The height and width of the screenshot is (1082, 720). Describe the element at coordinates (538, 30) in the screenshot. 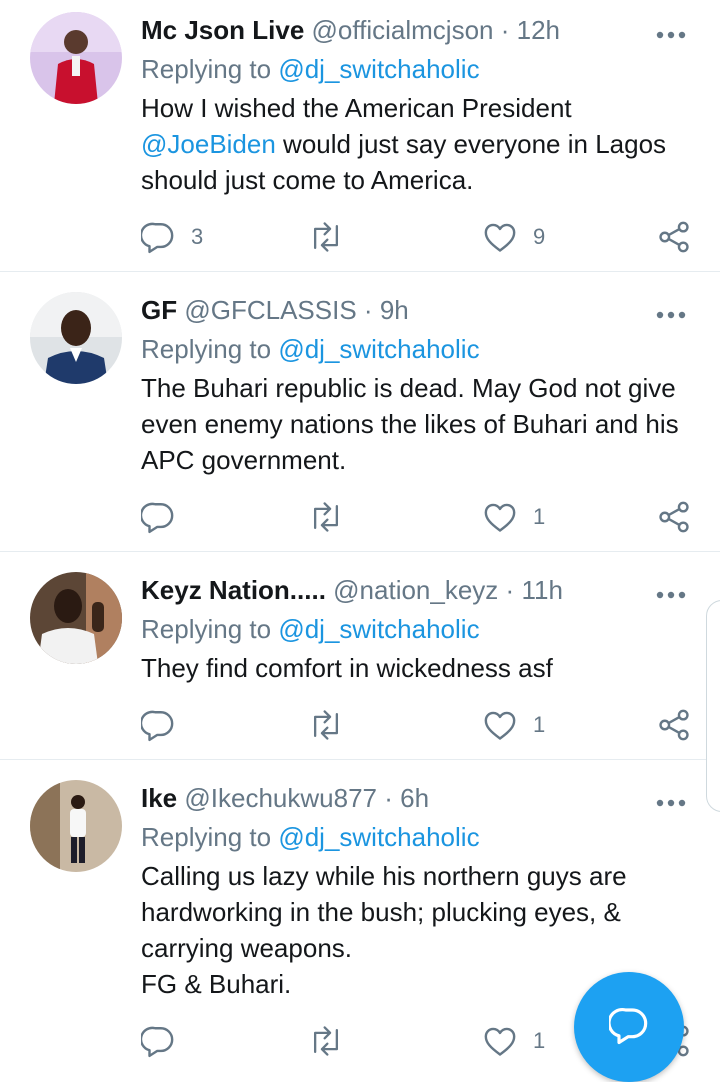

I see `timestamp: 12h` at that location.